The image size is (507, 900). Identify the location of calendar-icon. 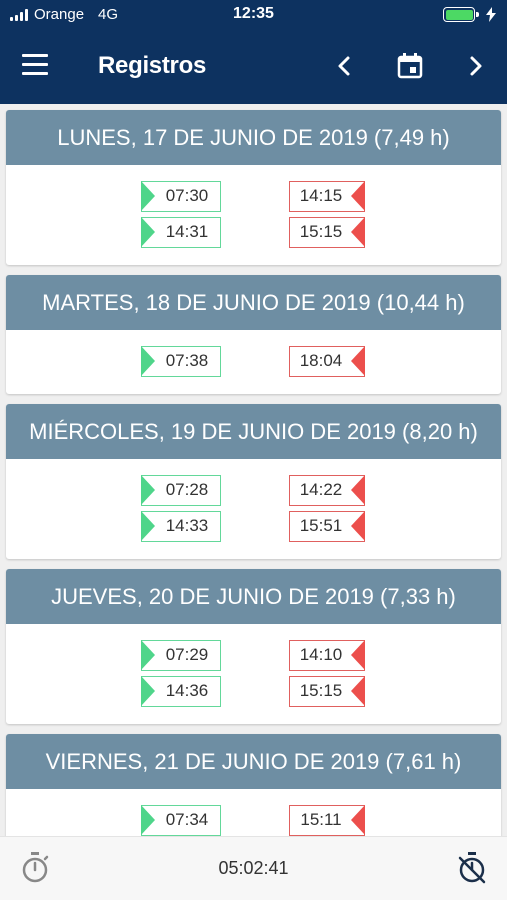
(410, 66).